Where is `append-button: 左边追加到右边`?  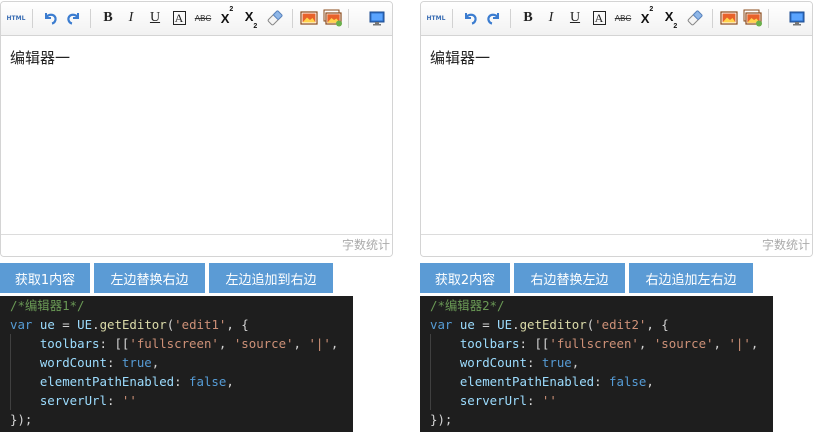
append-button: 左边追加到右边 is located at coordinates (271, 278).